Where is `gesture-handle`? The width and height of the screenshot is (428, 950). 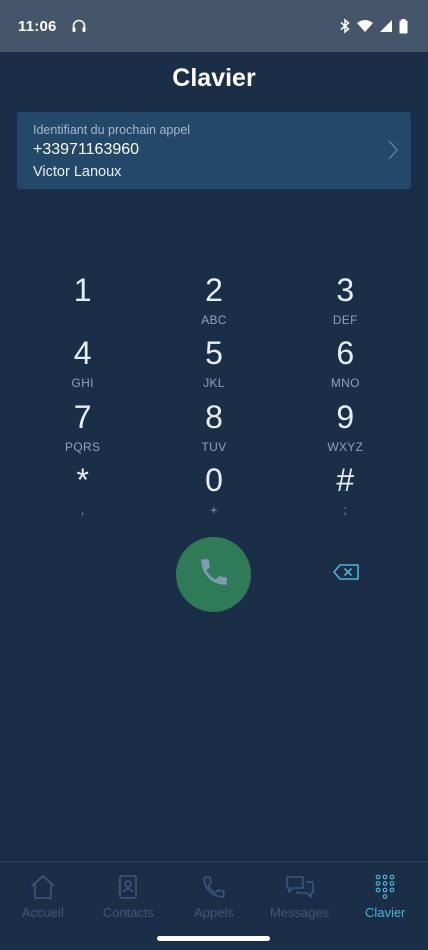
gesture-handle is located at coordinates (213, 938).